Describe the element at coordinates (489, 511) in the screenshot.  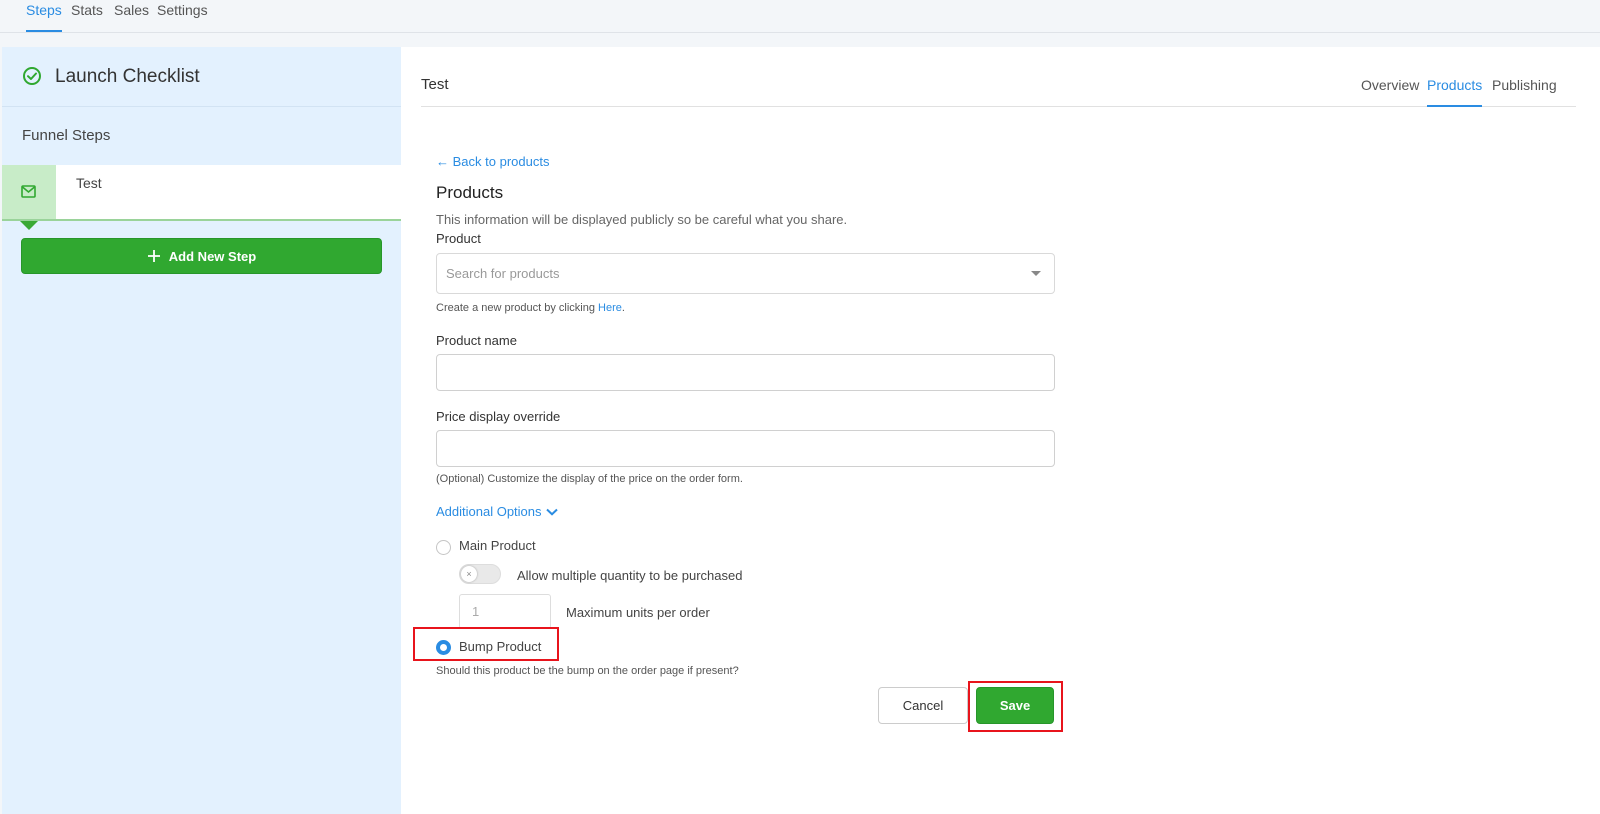
I see `additional-options-label: Additional Options` at that location.